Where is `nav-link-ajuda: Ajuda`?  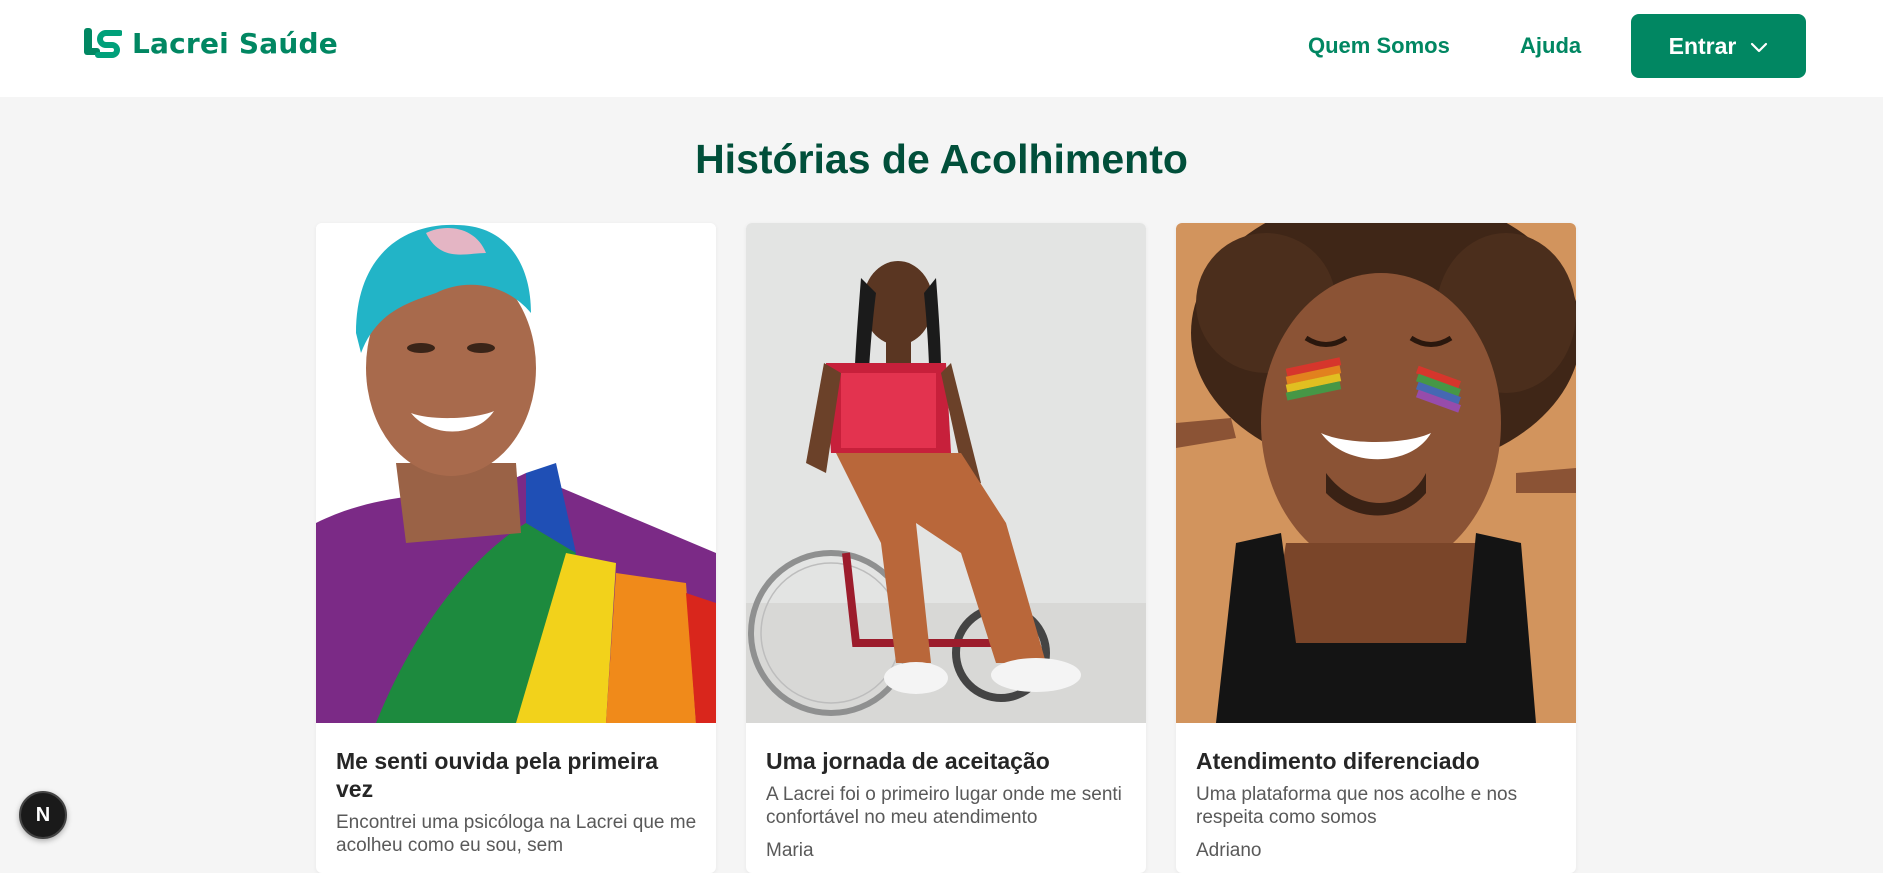
nav-link-ajuda: Ajuda is located at coordinates (1550, 46).